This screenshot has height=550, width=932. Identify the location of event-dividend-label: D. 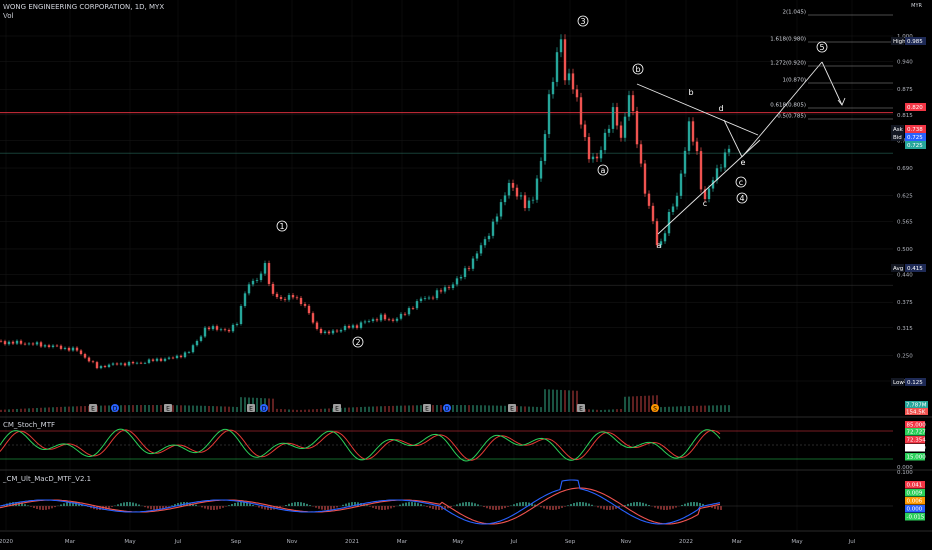
(447, 409).